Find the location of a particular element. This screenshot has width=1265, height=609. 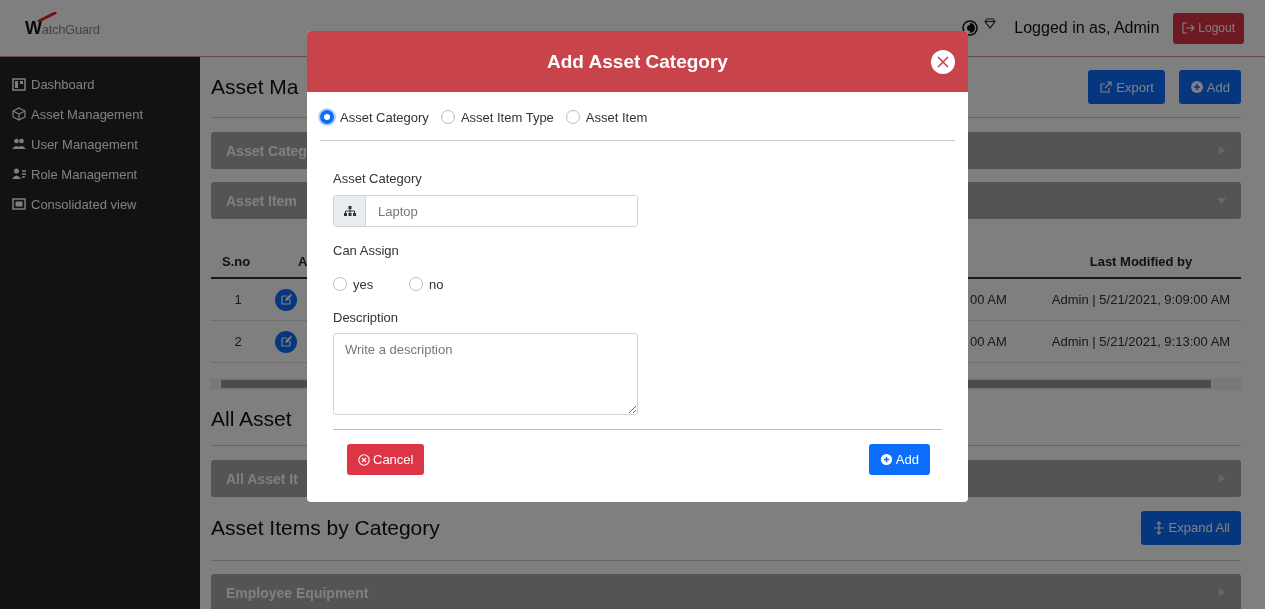

field-label: Description is located at coordinates (366, 318).